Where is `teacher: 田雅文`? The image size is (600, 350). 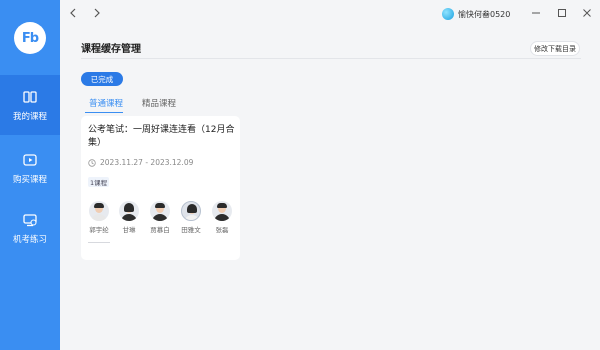
teacher: 田雅文 is located at coordinates (191, 217).